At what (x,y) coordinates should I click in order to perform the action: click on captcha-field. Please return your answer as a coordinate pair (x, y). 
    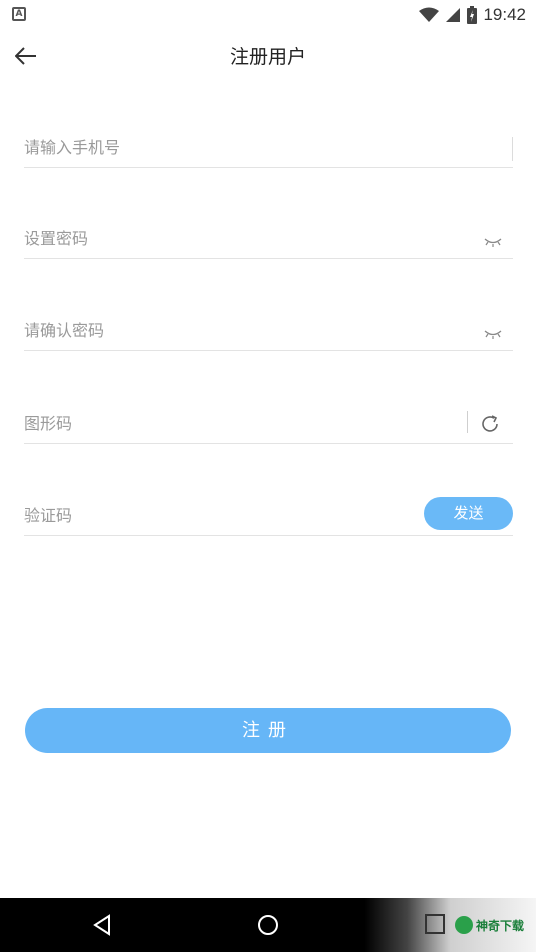
    Looking at the image, I should click on (268, 414).